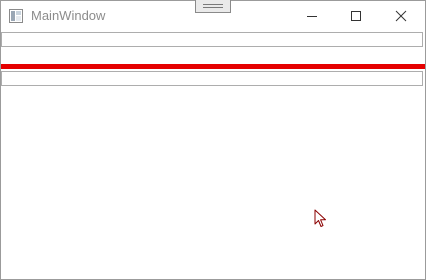  What do you see at coordinates (68, 15) in the screenshot?
I see `window-title: MainWindow` at bounding box center [68, 15].